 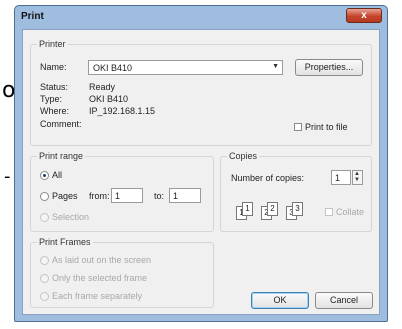 I want to click on copies-stepper: ▲ ▼, so click(x=357, y=177).